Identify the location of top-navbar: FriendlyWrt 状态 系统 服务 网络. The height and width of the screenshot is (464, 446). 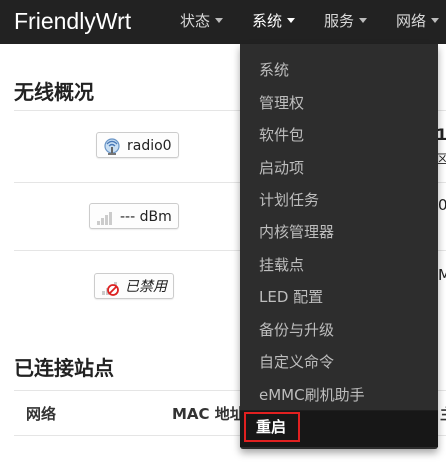
(223, 22).